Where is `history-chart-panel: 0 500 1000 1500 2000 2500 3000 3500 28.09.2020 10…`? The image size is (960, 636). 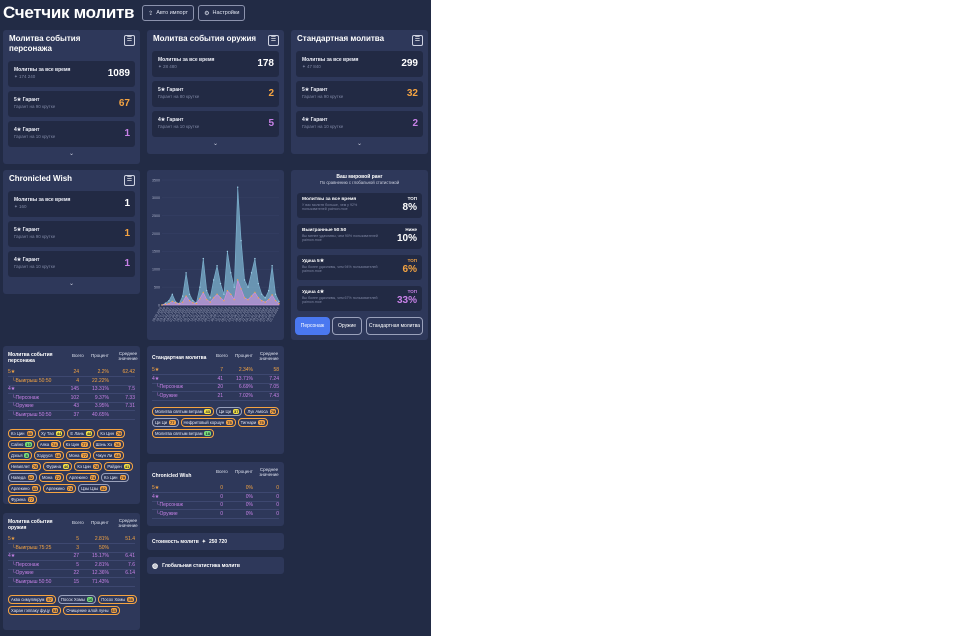
history-chart-panel: 0 500 1000 1500 2000 2500 3000 3500 28.09.2020 10… is located at coordinates (215, 255).